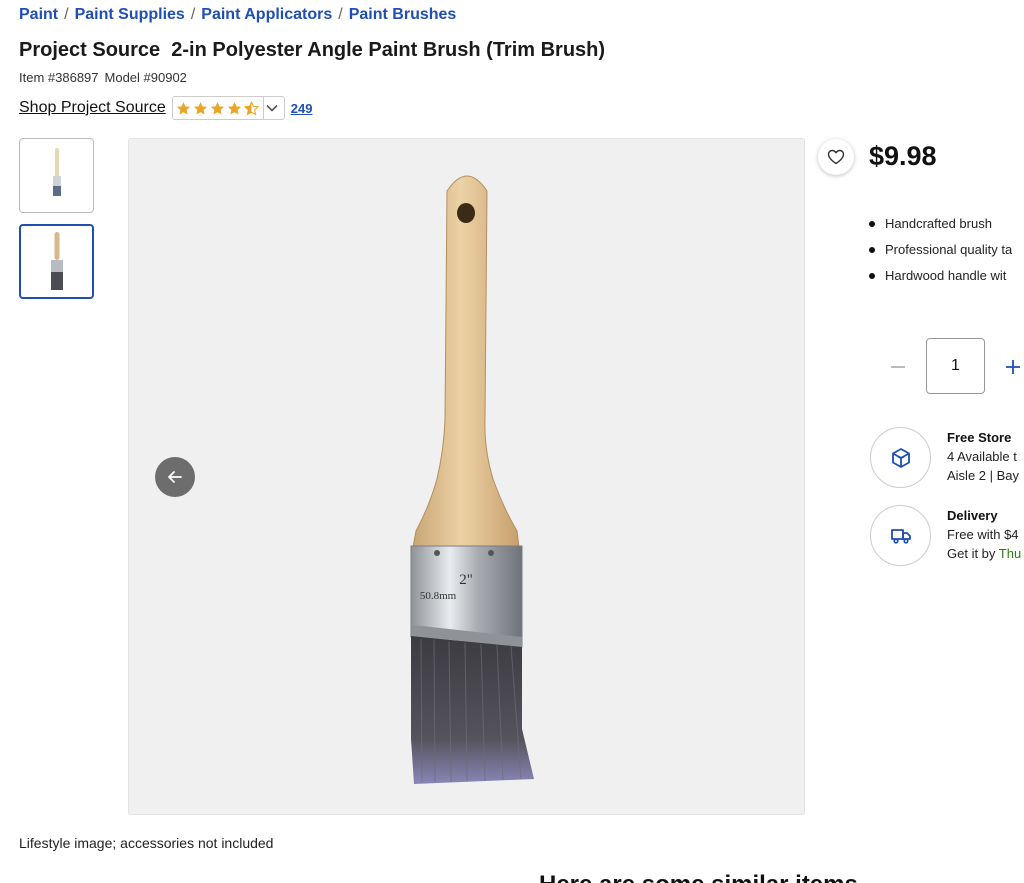 Image resolution: width=1024 pixels, height=883 pixels. What do you see at coordinates (979, 437) in the screenshot?
I see `pickup-title: Free Store` at bounding box center [979, 437].